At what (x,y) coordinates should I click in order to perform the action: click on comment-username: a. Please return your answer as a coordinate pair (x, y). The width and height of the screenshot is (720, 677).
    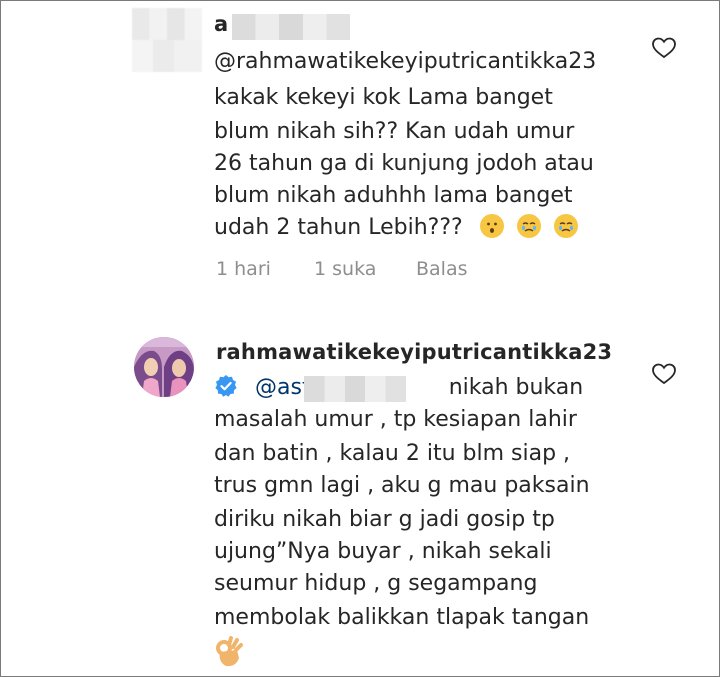
    Looking at the image, I should click on (221, 24).